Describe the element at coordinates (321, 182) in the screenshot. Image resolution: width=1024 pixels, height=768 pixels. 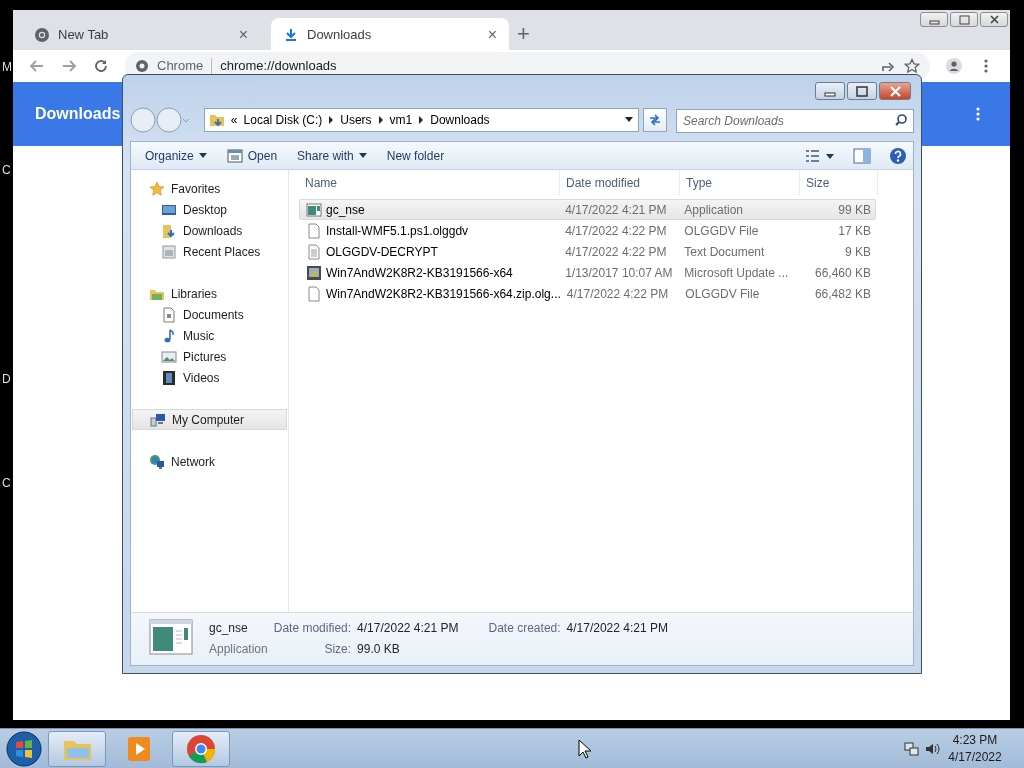
I see `column-header: Name` at that location.